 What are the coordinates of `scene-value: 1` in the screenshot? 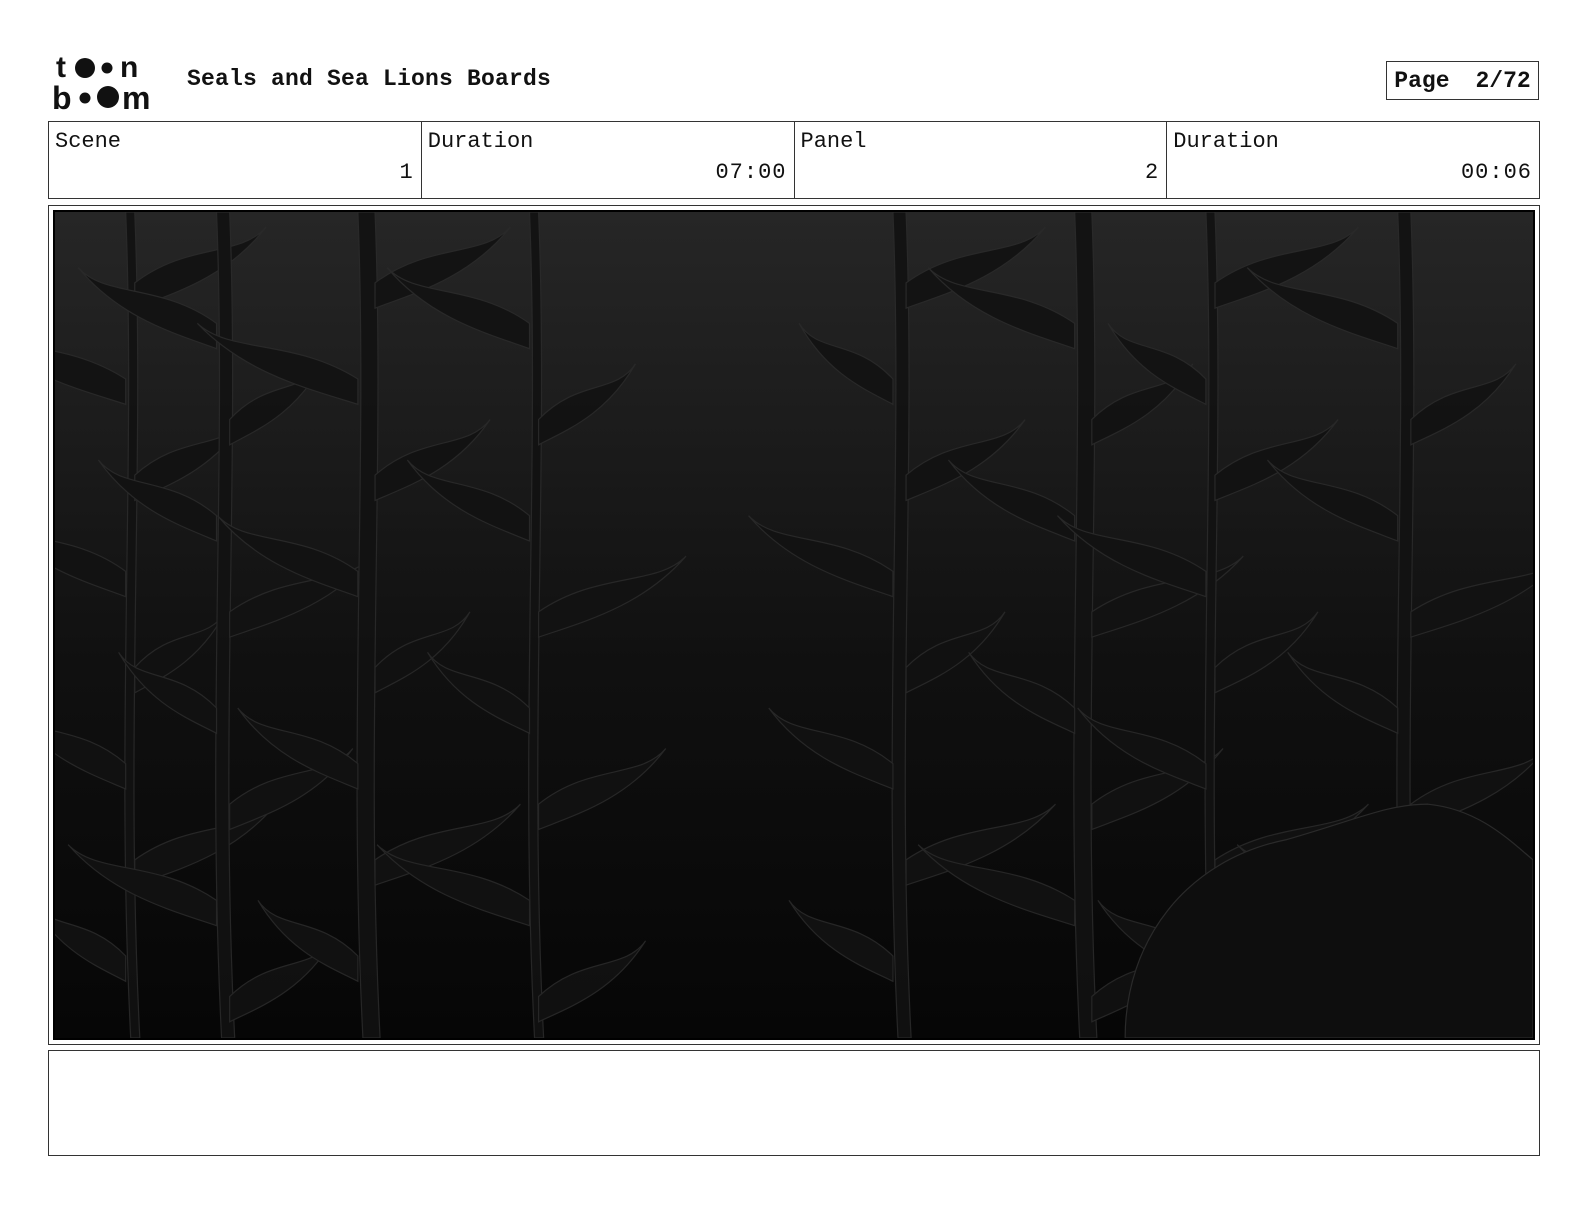 It's located at (406, 172).